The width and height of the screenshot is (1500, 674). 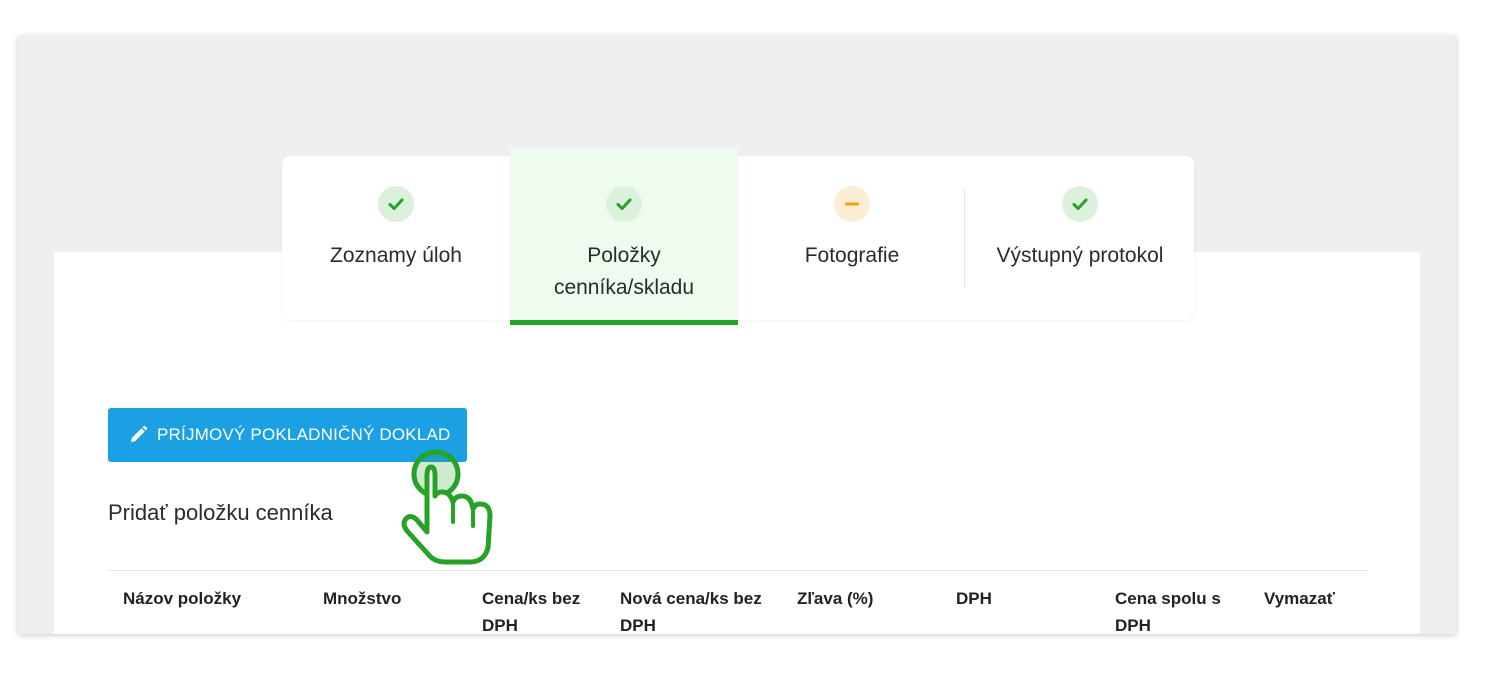 I want to click on pencil-icon, so click(x=139, y=433).